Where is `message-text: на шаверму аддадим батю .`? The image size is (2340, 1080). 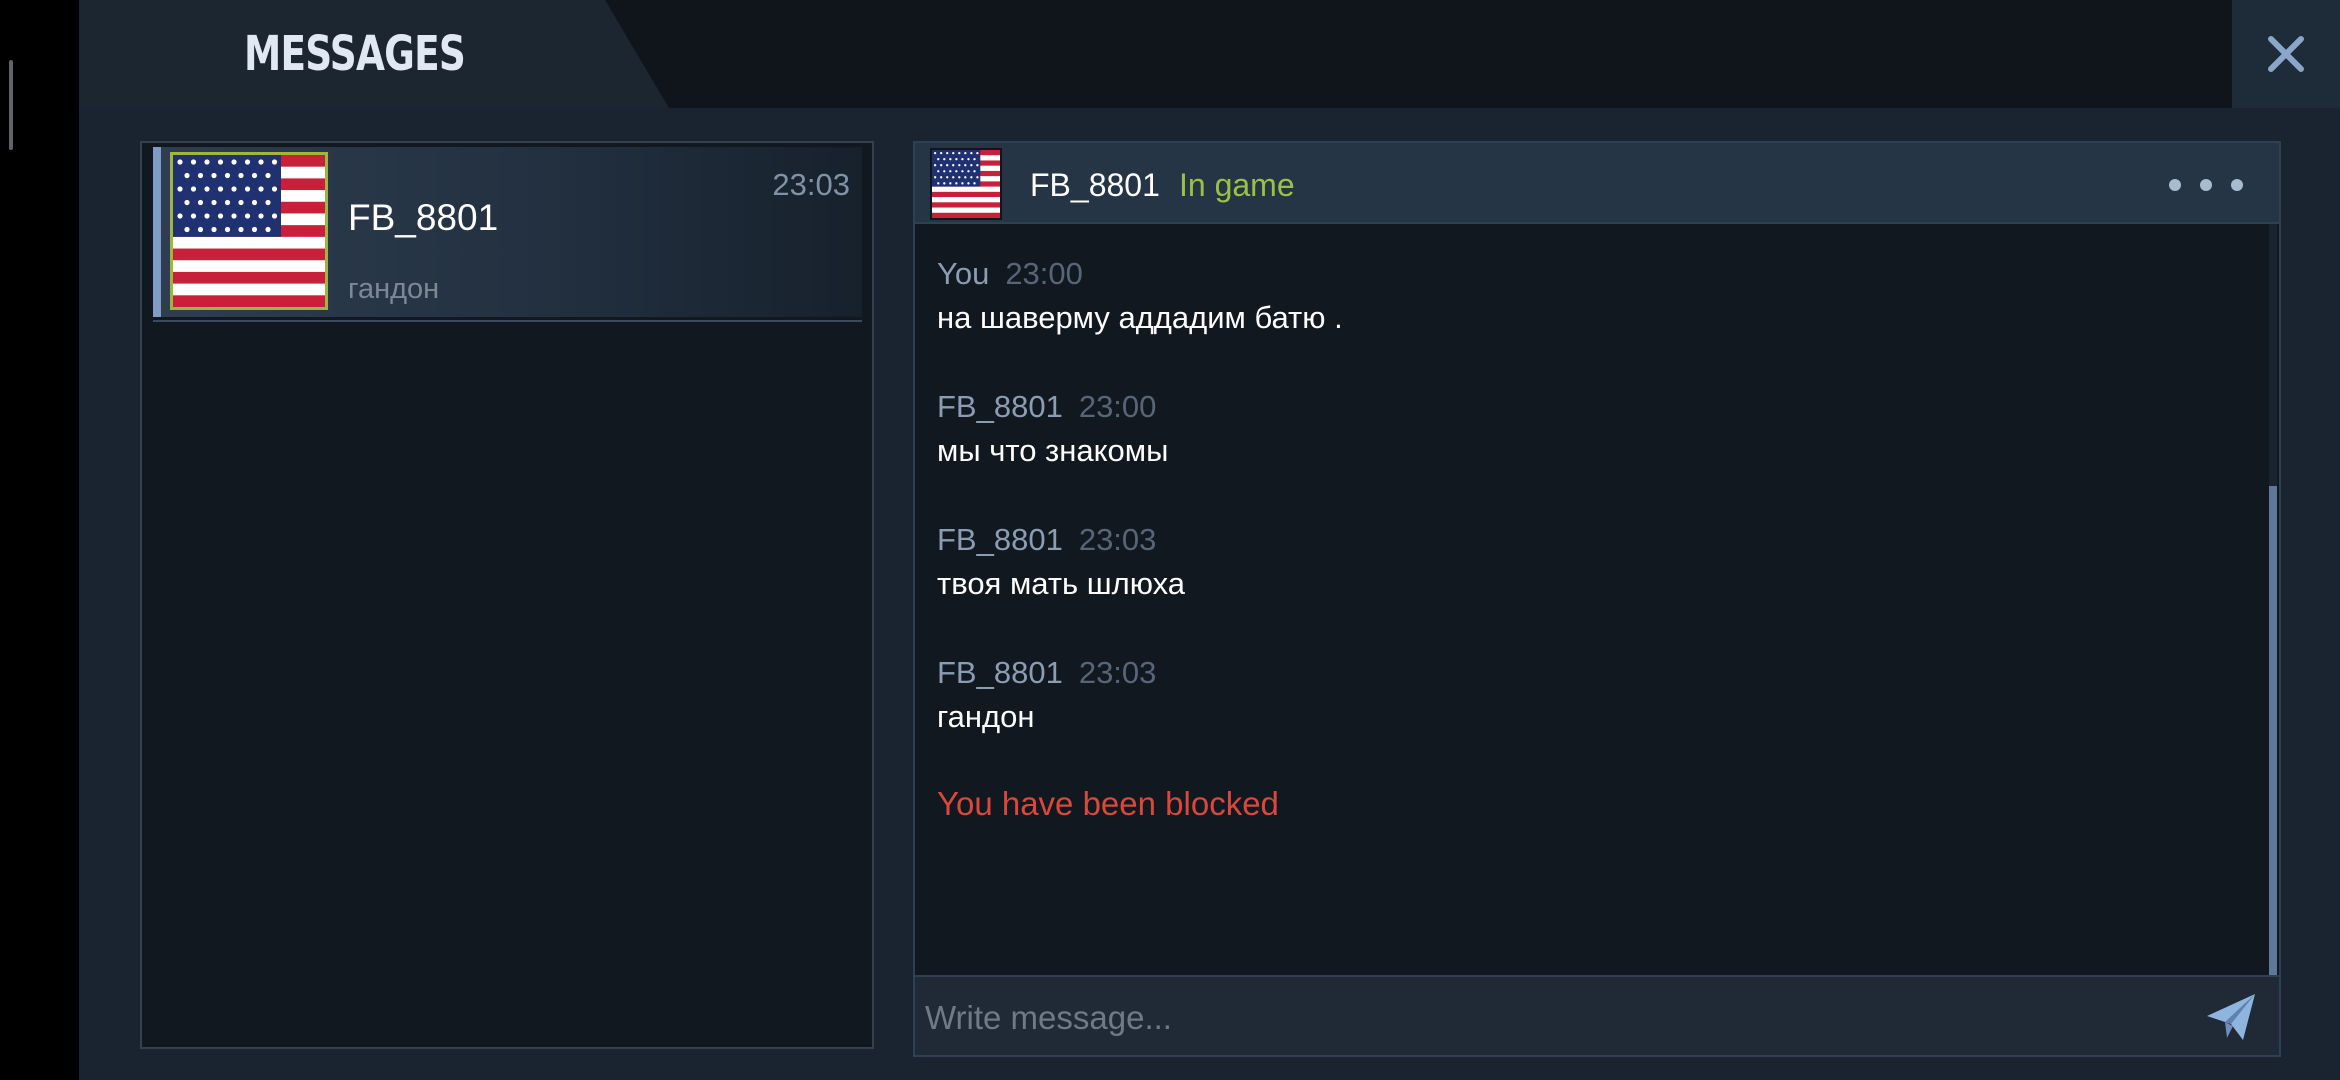
message-text: на шаверму аддадим батю . is located at coordinates (1140, 317).